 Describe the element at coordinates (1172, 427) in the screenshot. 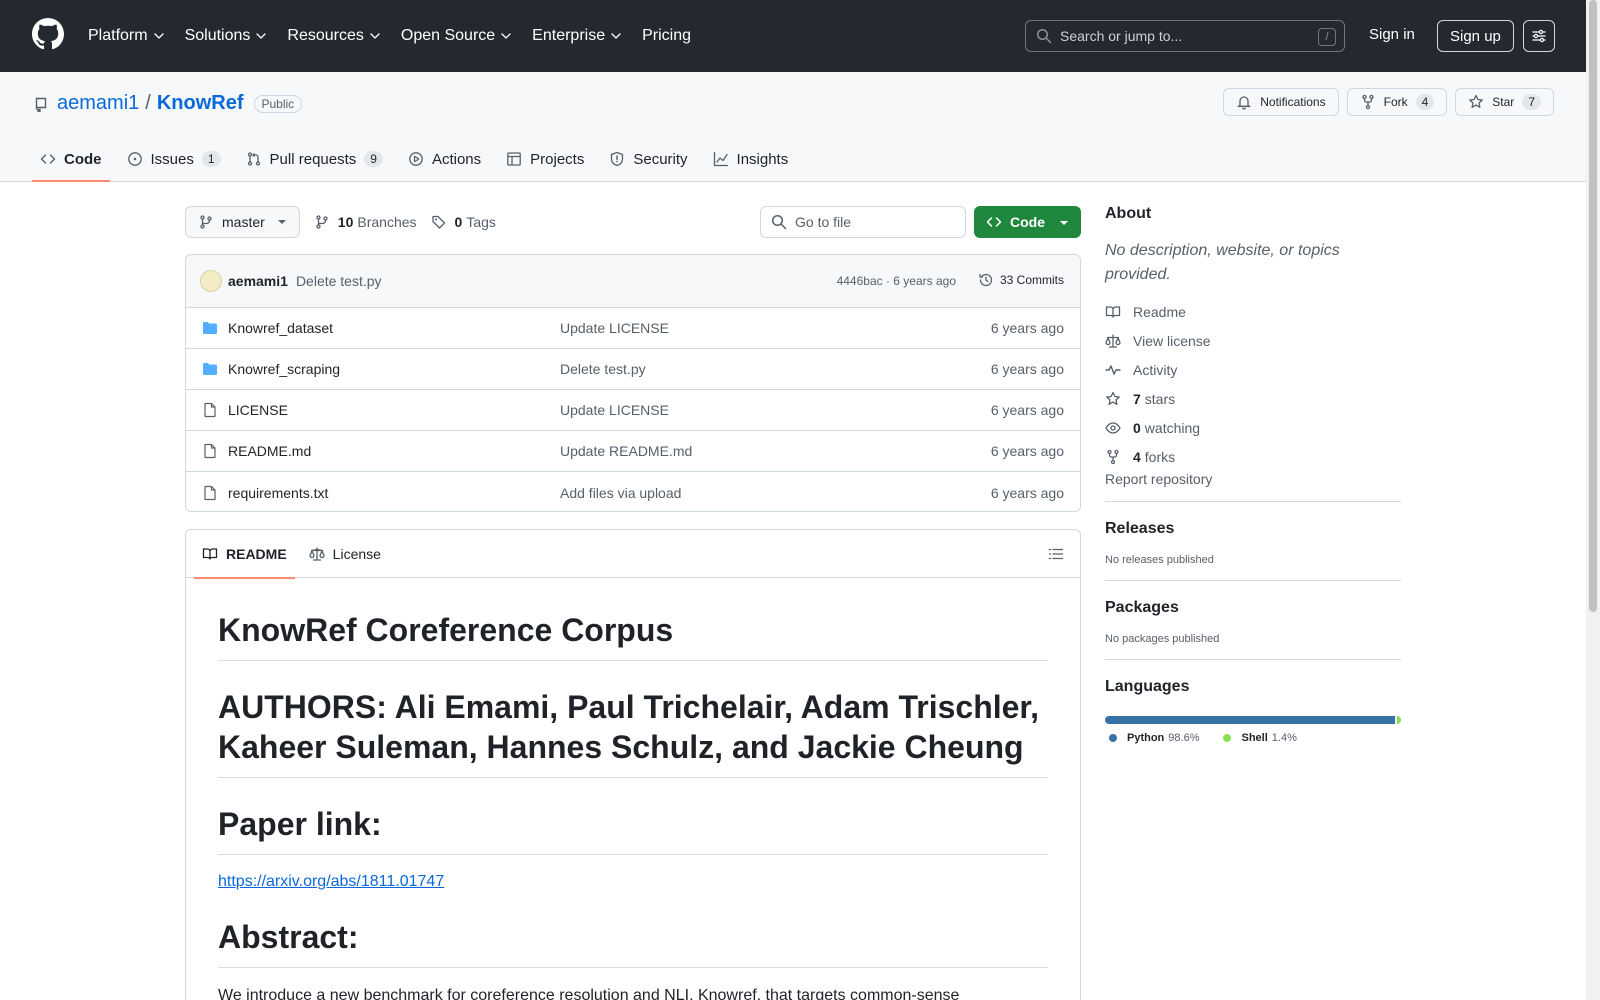

I see `sidebar-item-label: watching` at that location.